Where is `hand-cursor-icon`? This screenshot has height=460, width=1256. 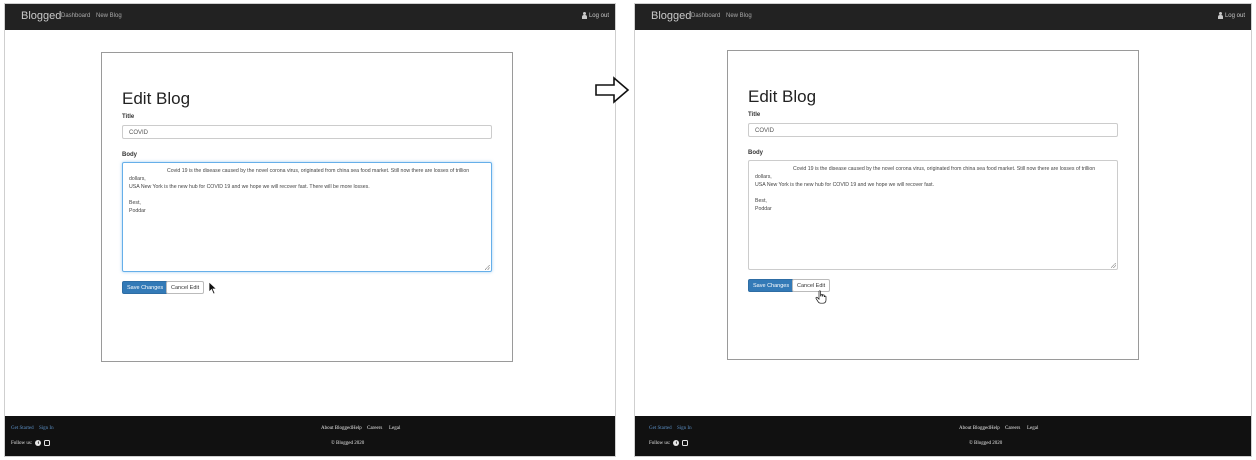 hand-cursor-icon is located at coordinates (821, 297).